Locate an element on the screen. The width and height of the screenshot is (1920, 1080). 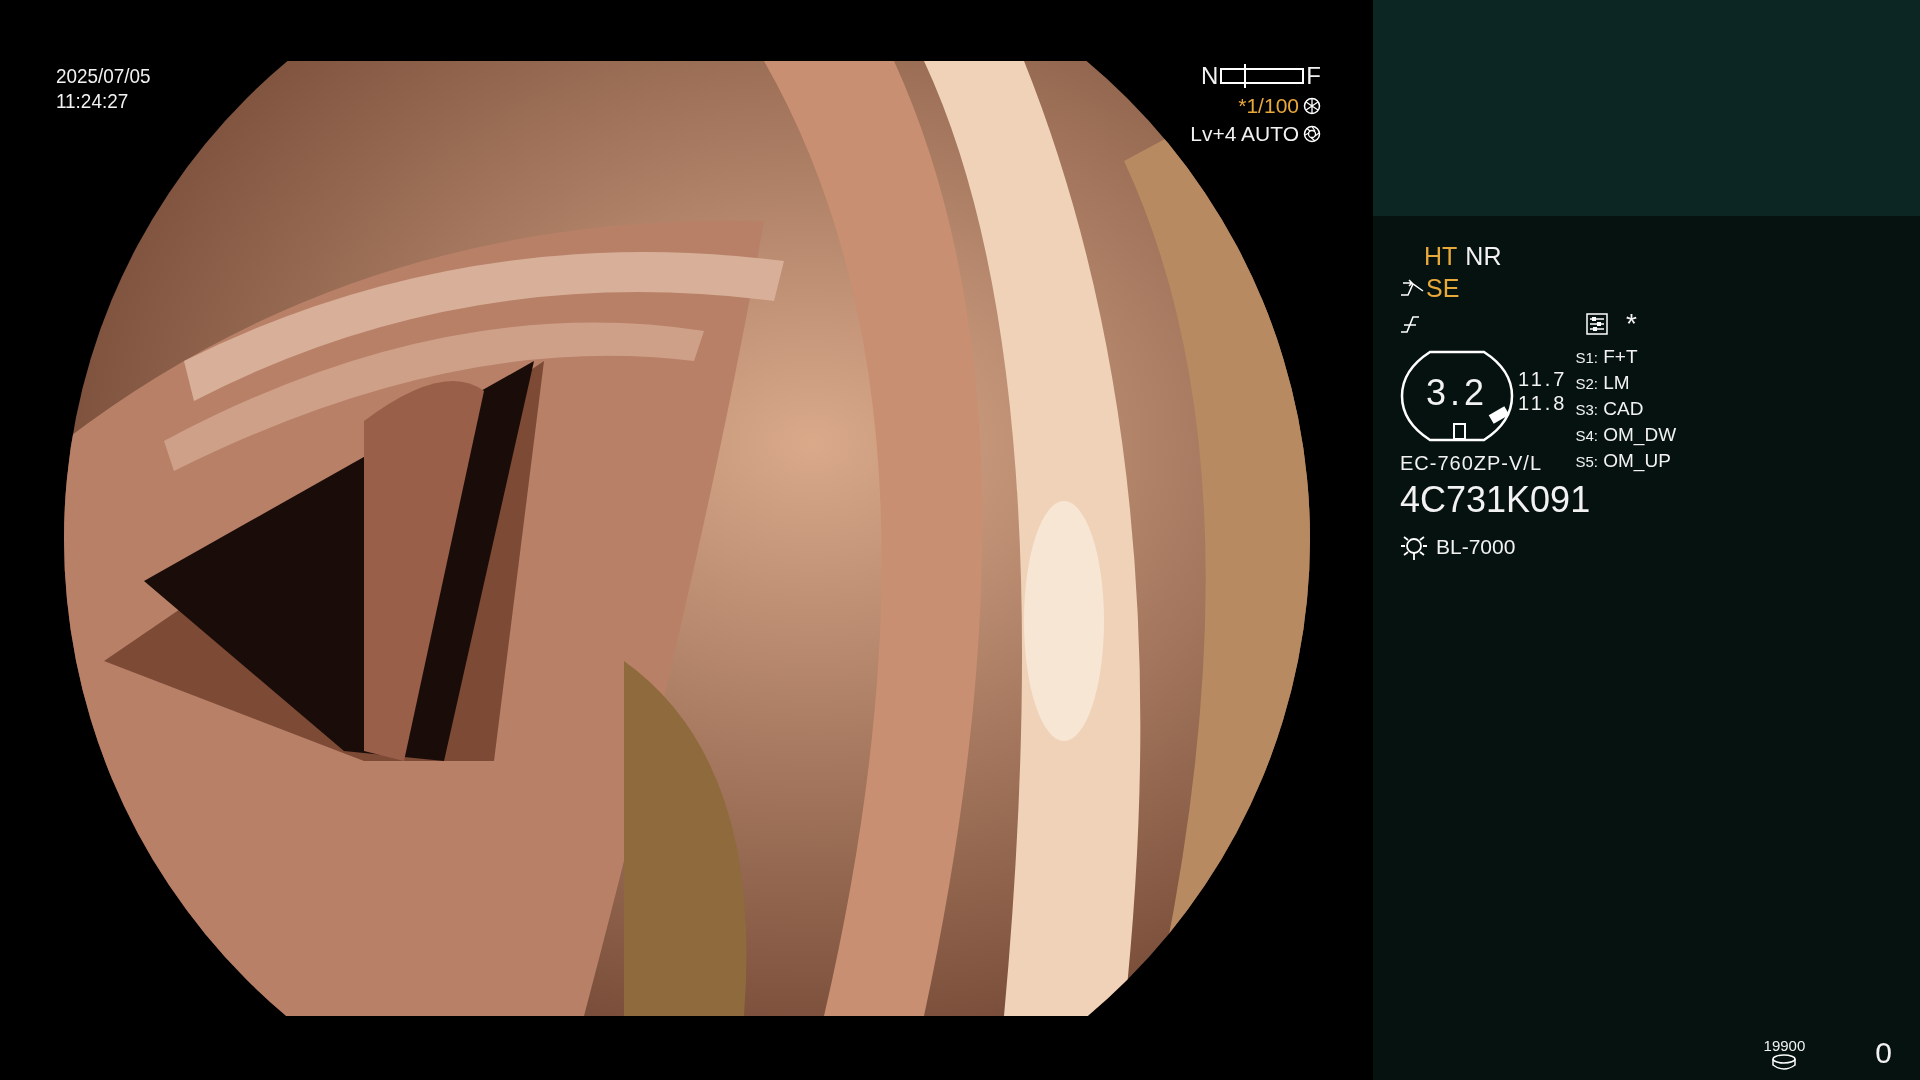
date-text: 2025/07/05 is located at coordinates (103, 75).